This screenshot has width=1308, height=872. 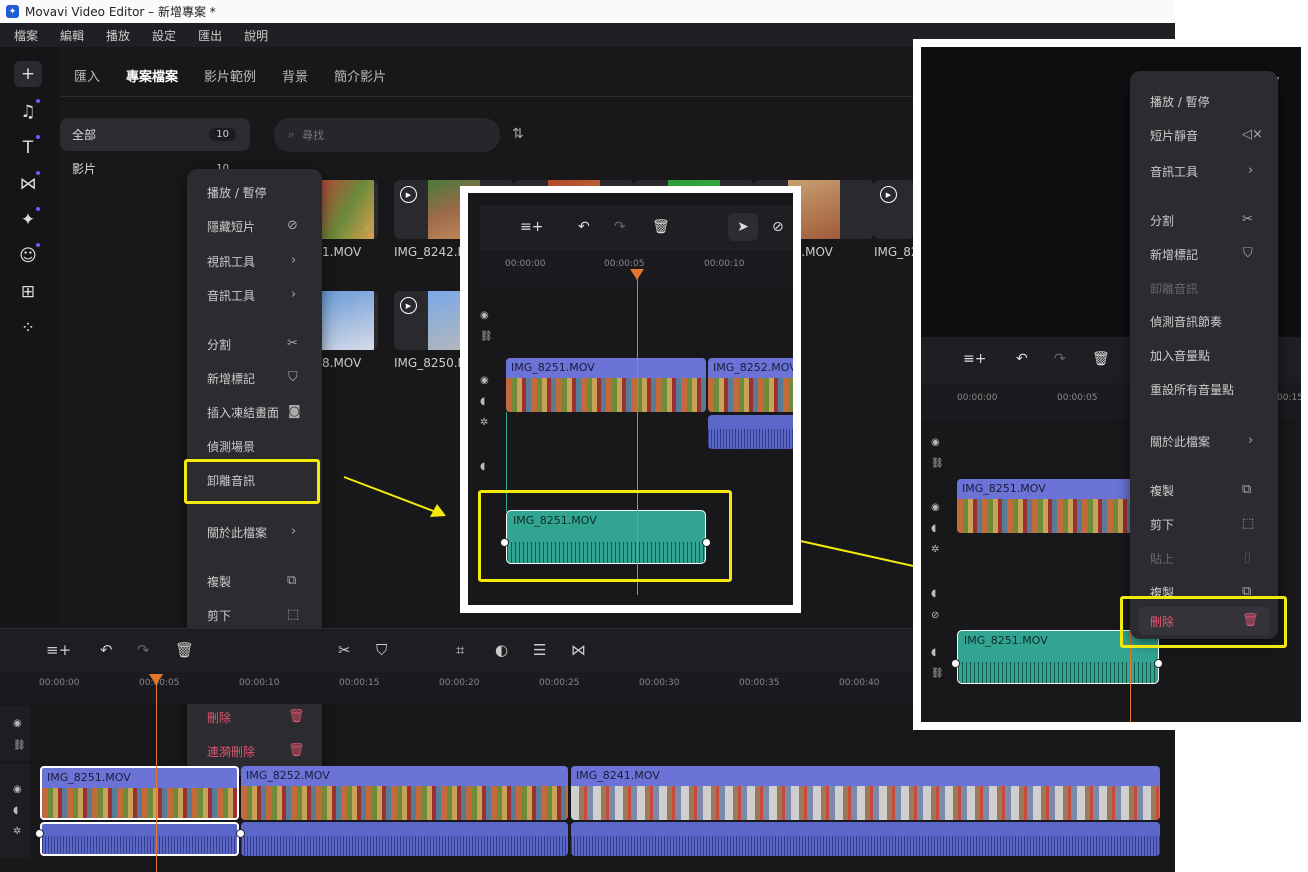 I want to click on menu-item-freeze-frame: 插入凍結畫面, so click(x=243, y=412).